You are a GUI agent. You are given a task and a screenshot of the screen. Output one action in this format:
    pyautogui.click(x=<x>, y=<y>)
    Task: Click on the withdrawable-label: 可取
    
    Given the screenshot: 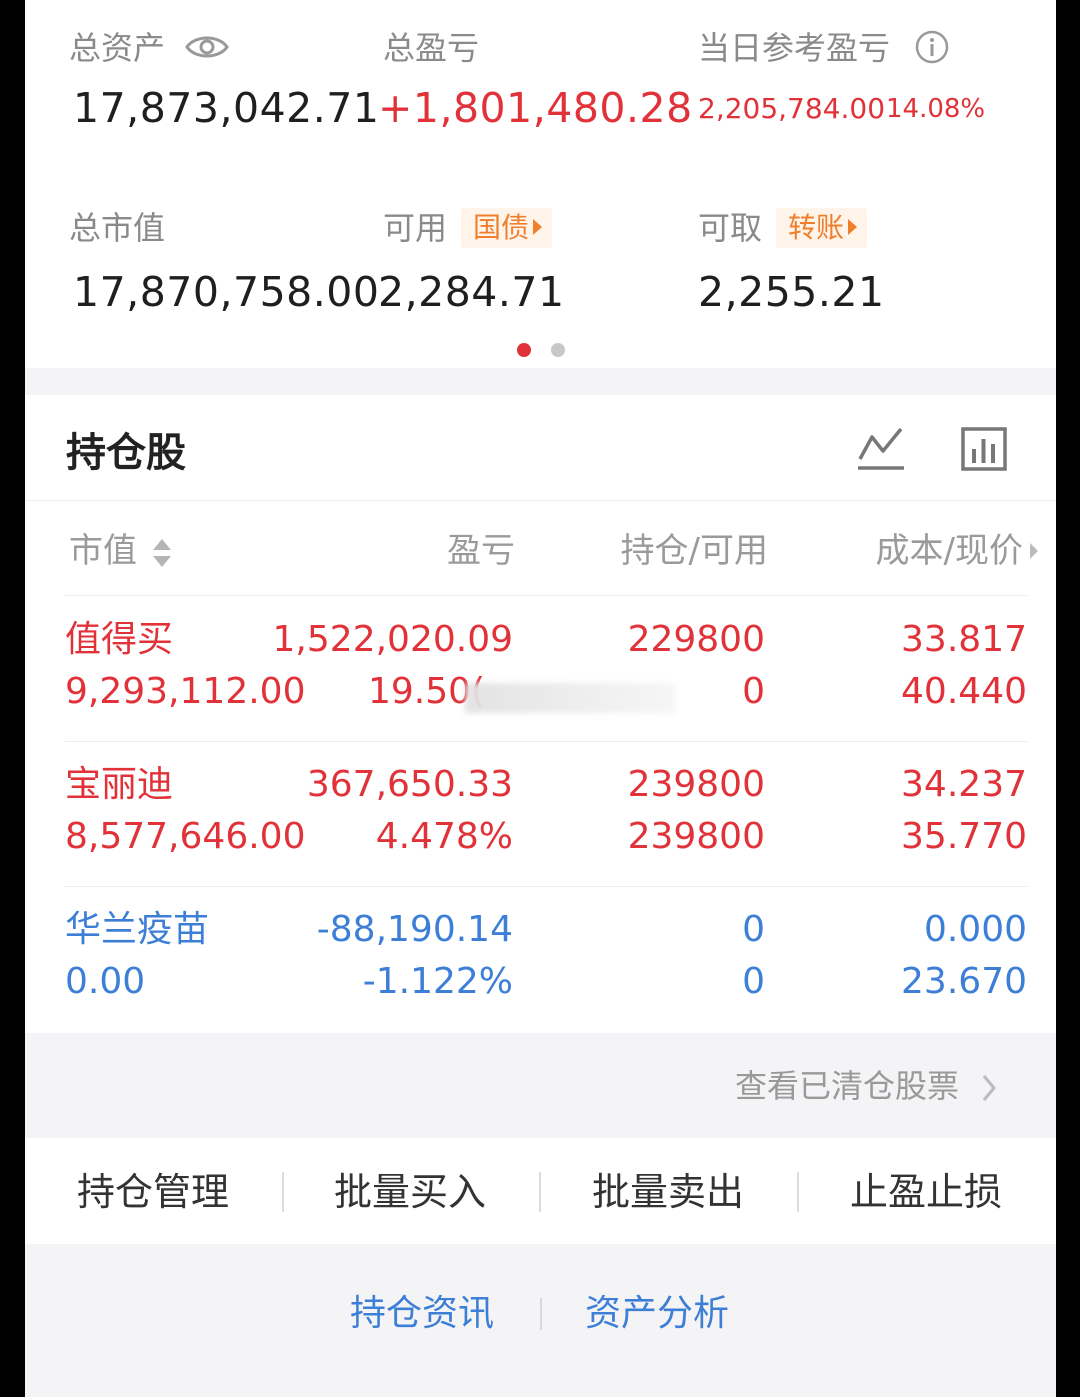 What is the action you would take?
    pyautogui.click(x=730, y=228)
    